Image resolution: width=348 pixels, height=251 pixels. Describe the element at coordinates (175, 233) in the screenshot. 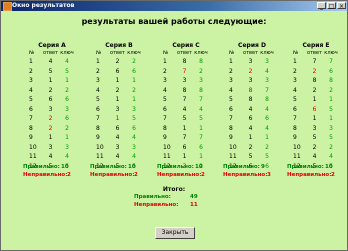

I see `close-button: Закрыть` at that location.